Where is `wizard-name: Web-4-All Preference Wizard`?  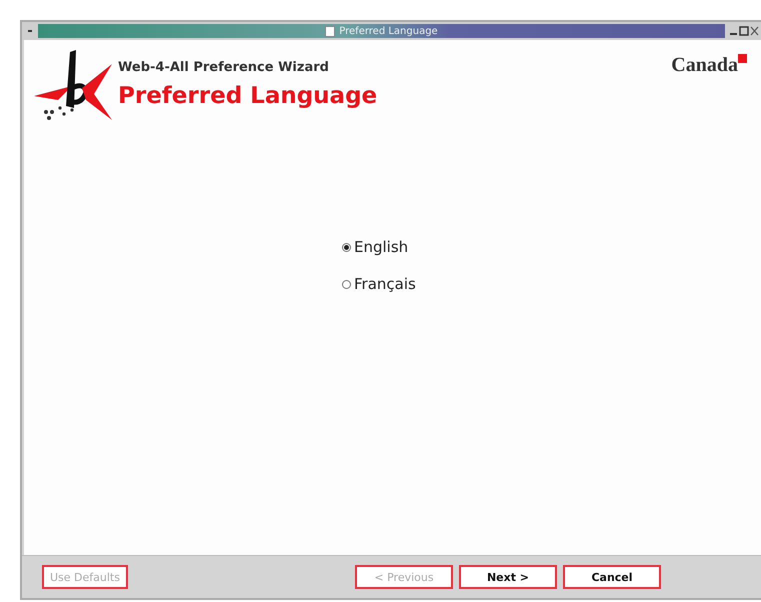
wizard-name: Web-4-All Preference Wizard is located at coordinates (224, 67).